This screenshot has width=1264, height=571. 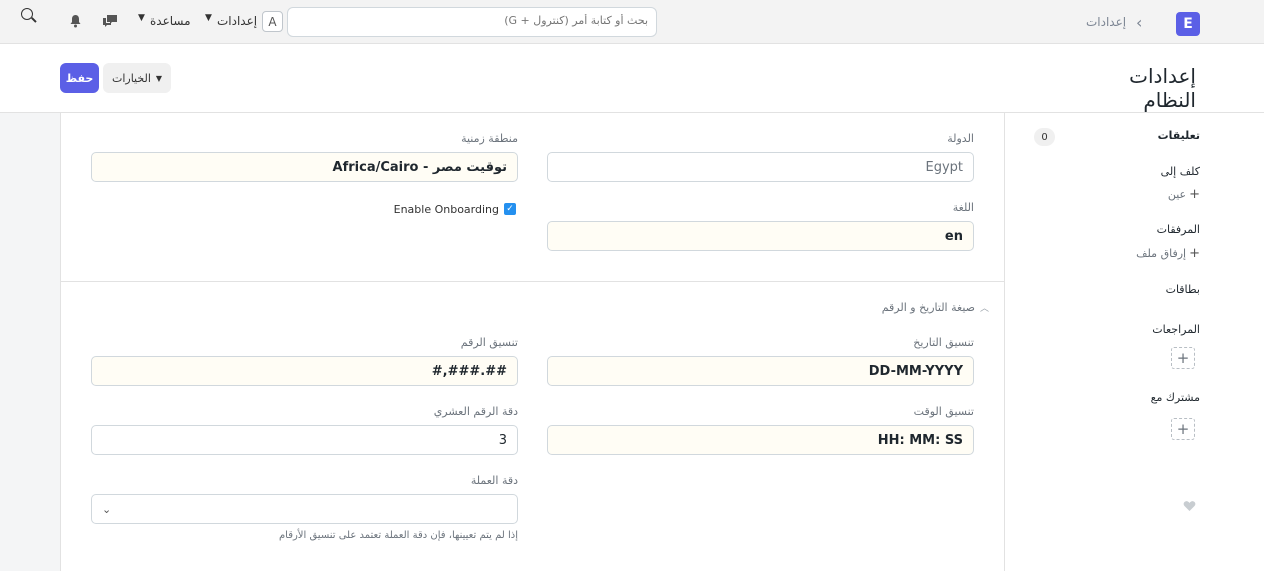 What do you see at coordinates (1175, 397) in the screenshot?
I see `shared-with-label: مشترك مع` at bounding box center [1175, 397].